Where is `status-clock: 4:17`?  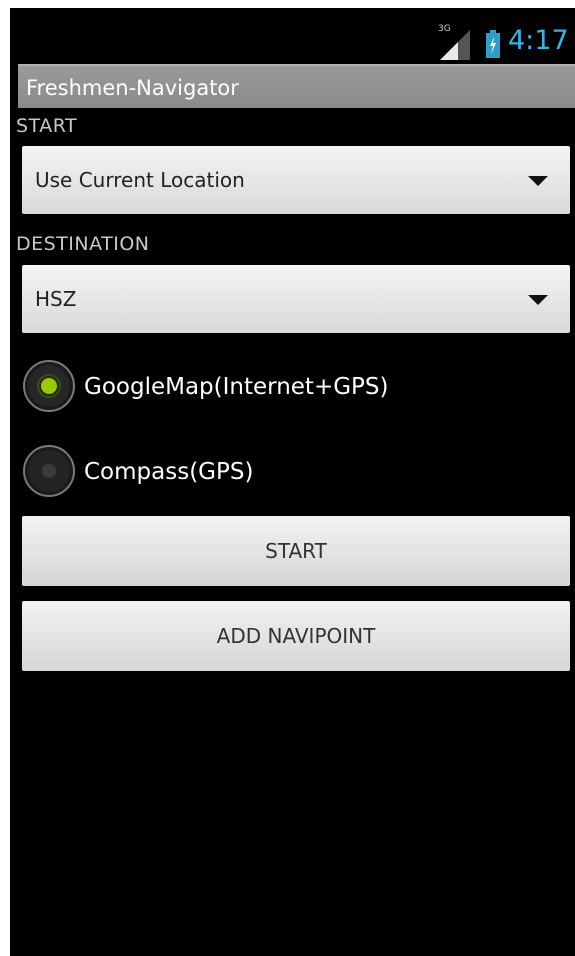
status-clock: 4:17 is located at coordinates (538, 40).